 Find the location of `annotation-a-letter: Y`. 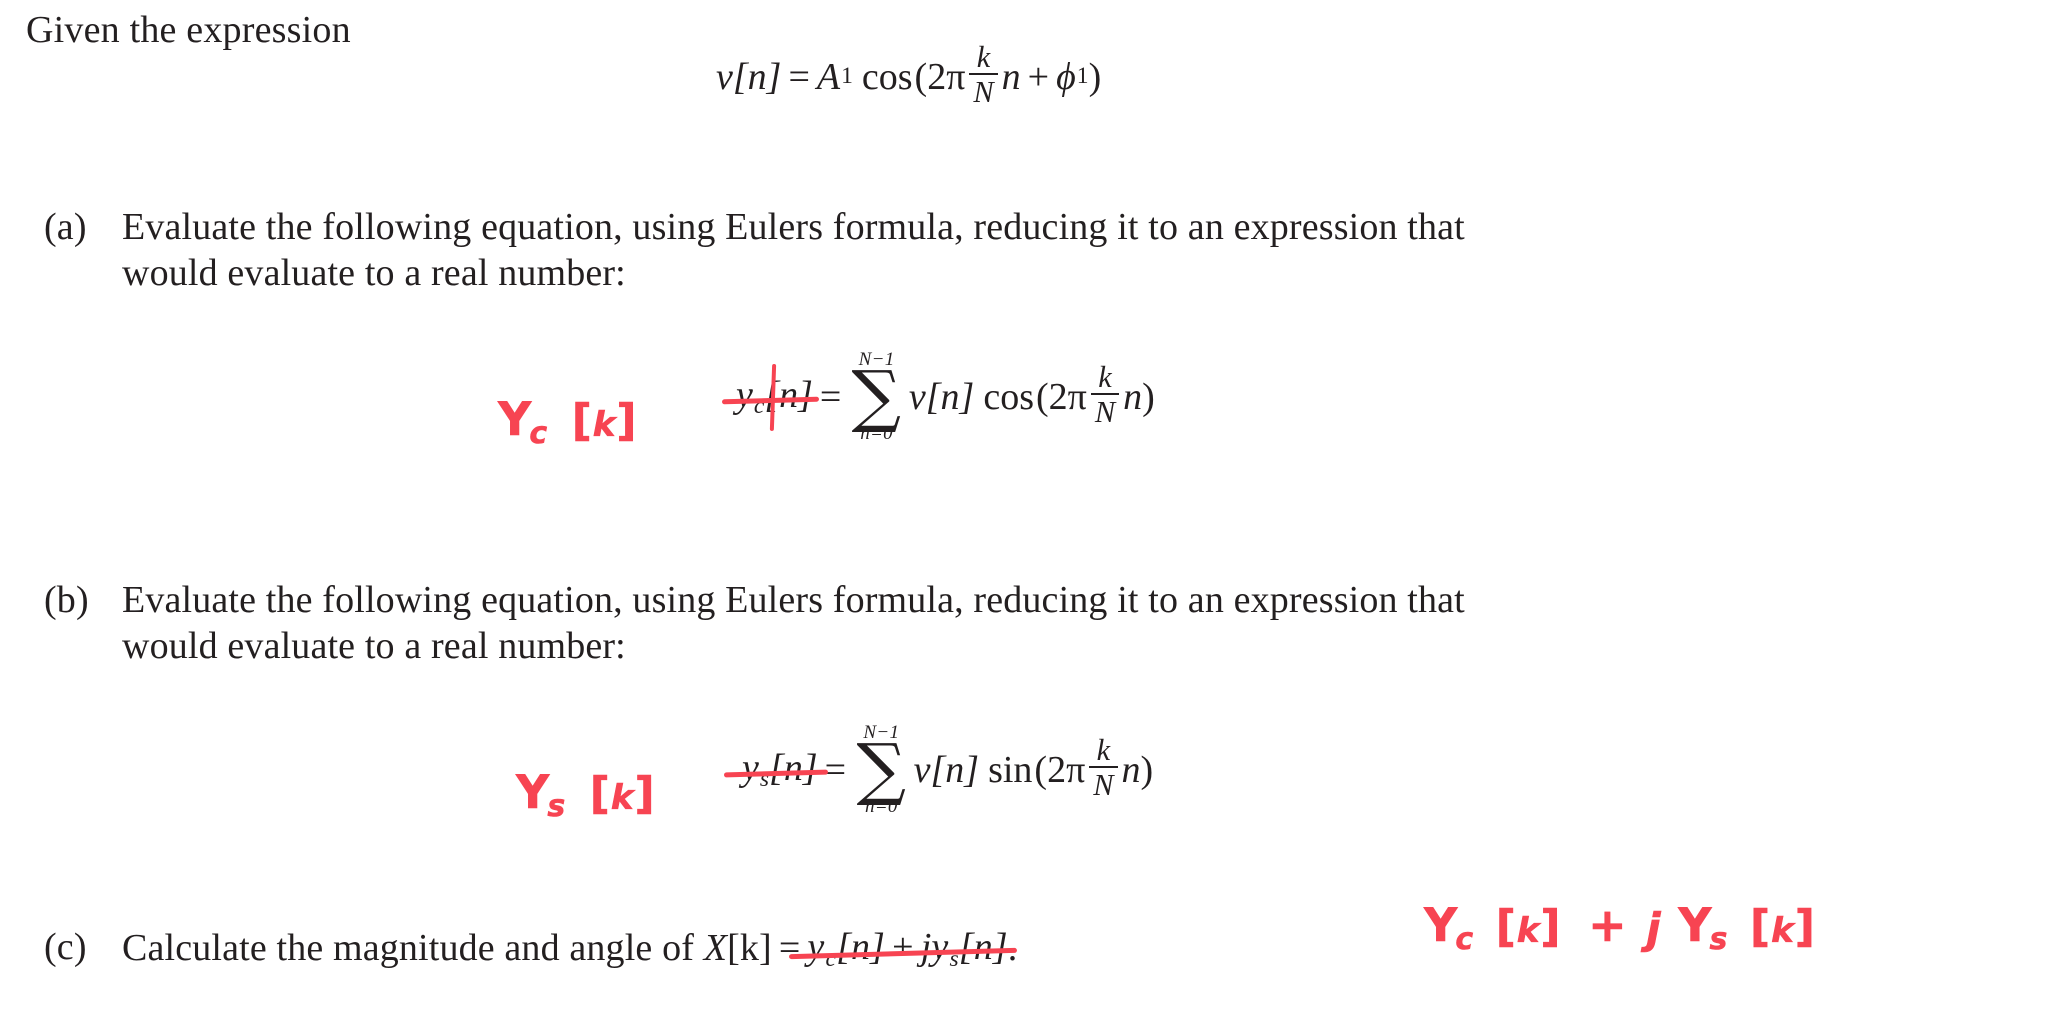

annotation-a-letter: Y is located at coordinates (515, 419).